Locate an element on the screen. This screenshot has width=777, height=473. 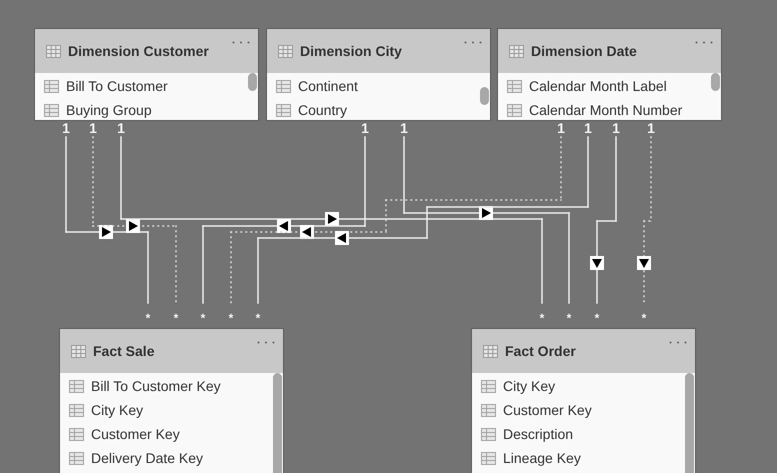
table-card: Dimension Customer Bill To Customer Buying Group is located at coordinates (146, 74).